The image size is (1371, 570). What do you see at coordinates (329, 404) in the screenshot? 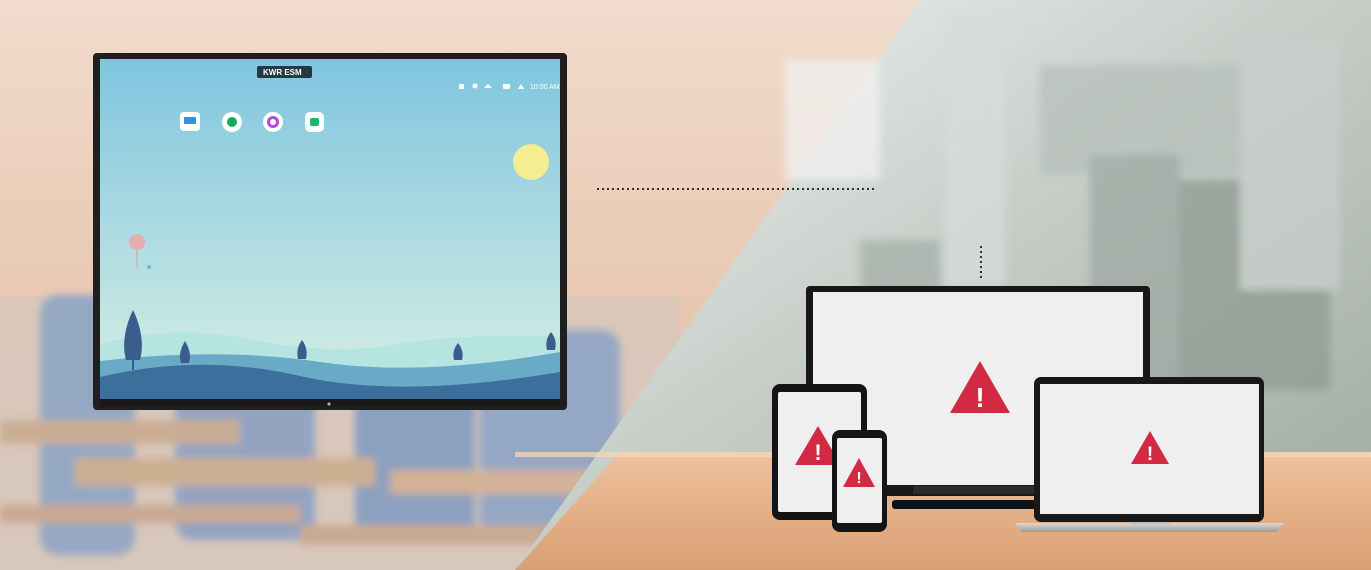
I see `display-logo` at bounding box center [329, 404].